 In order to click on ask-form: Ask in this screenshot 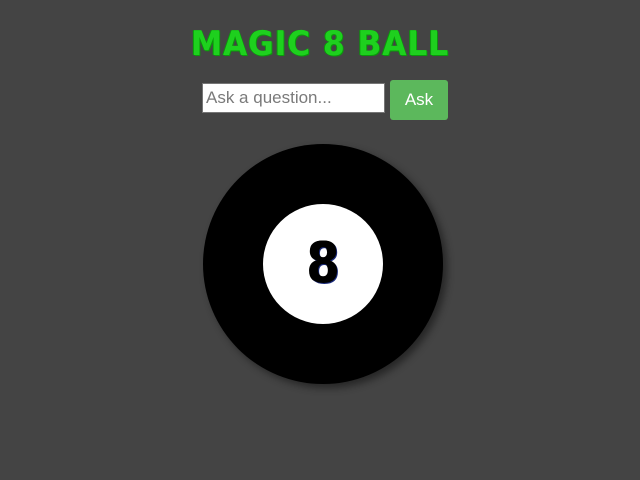, I will do `click(325, 100)`.